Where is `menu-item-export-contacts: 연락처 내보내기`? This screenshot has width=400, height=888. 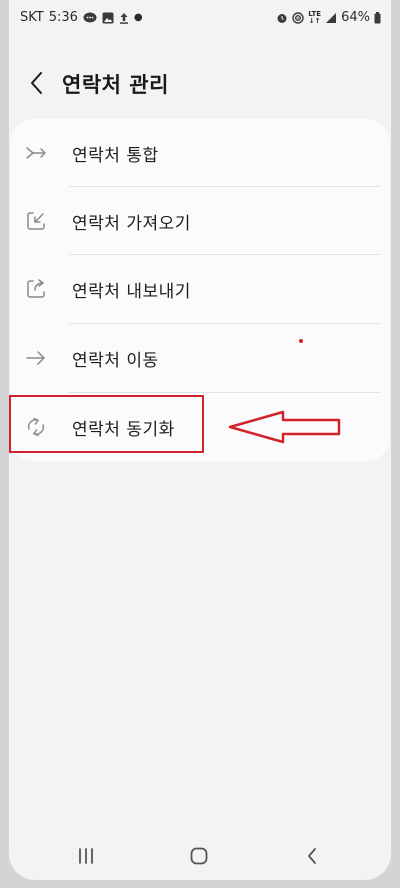
menu-item-export-contacts: 연락처 내보내기 is located at coordinates (200, 289).